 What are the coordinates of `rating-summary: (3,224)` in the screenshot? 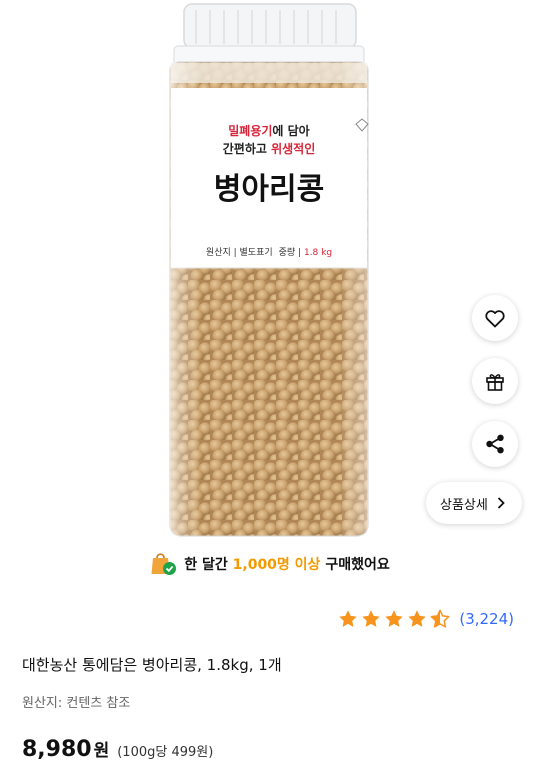 It's located at (425, 619).